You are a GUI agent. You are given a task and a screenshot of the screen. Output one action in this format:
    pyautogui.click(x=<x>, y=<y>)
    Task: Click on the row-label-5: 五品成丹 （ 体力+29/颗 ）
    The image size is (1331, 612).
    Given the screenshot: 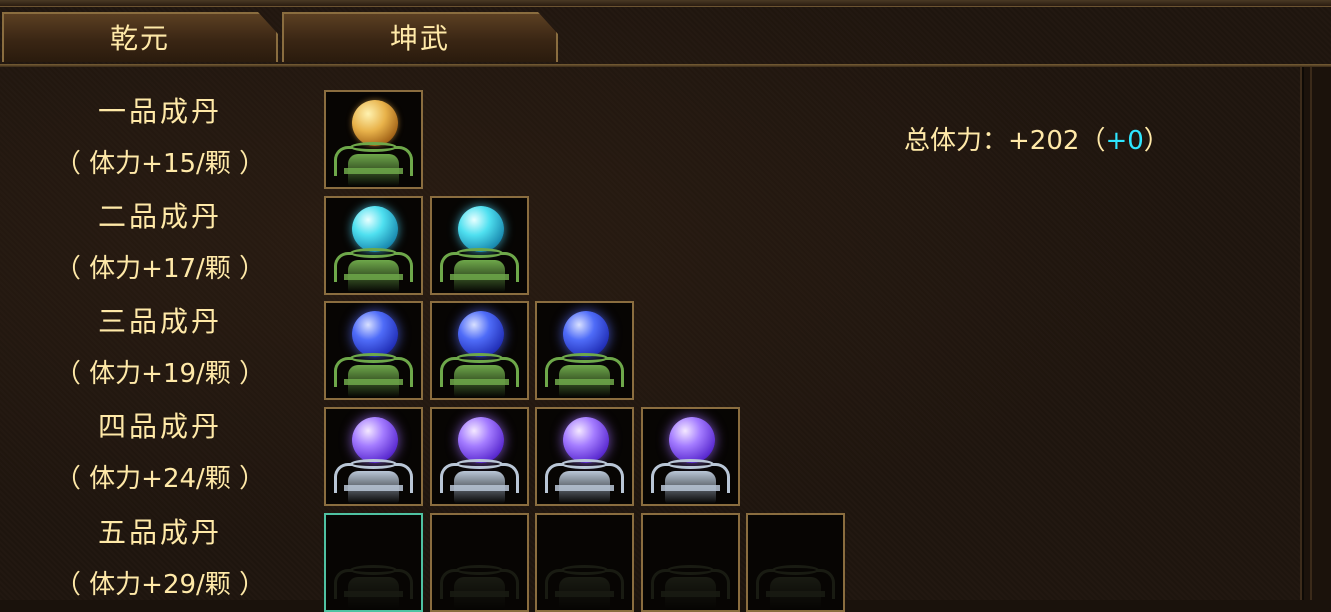 What is the action you would take?
    pyautogui.click(x=160, y=559)
    